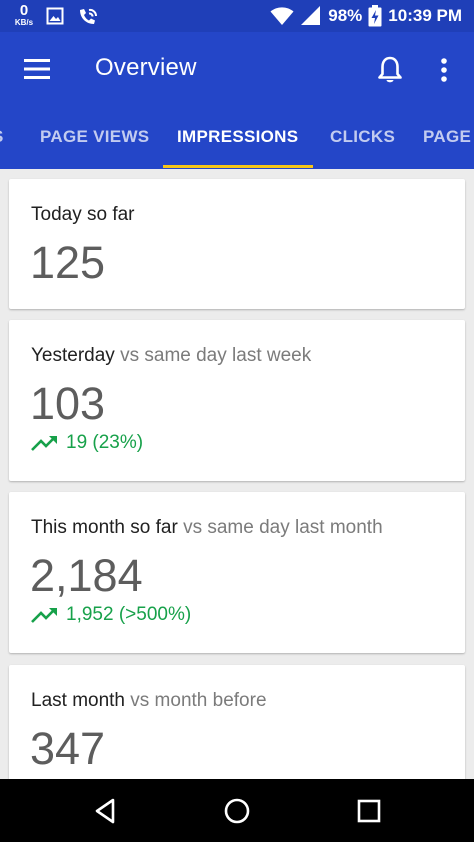 The width and height of the screenshot is (474, 842). Describe the element at coordinates (237, 722) in the screenshot. I see `card-last-month: Last month vs month before 347` at that location.